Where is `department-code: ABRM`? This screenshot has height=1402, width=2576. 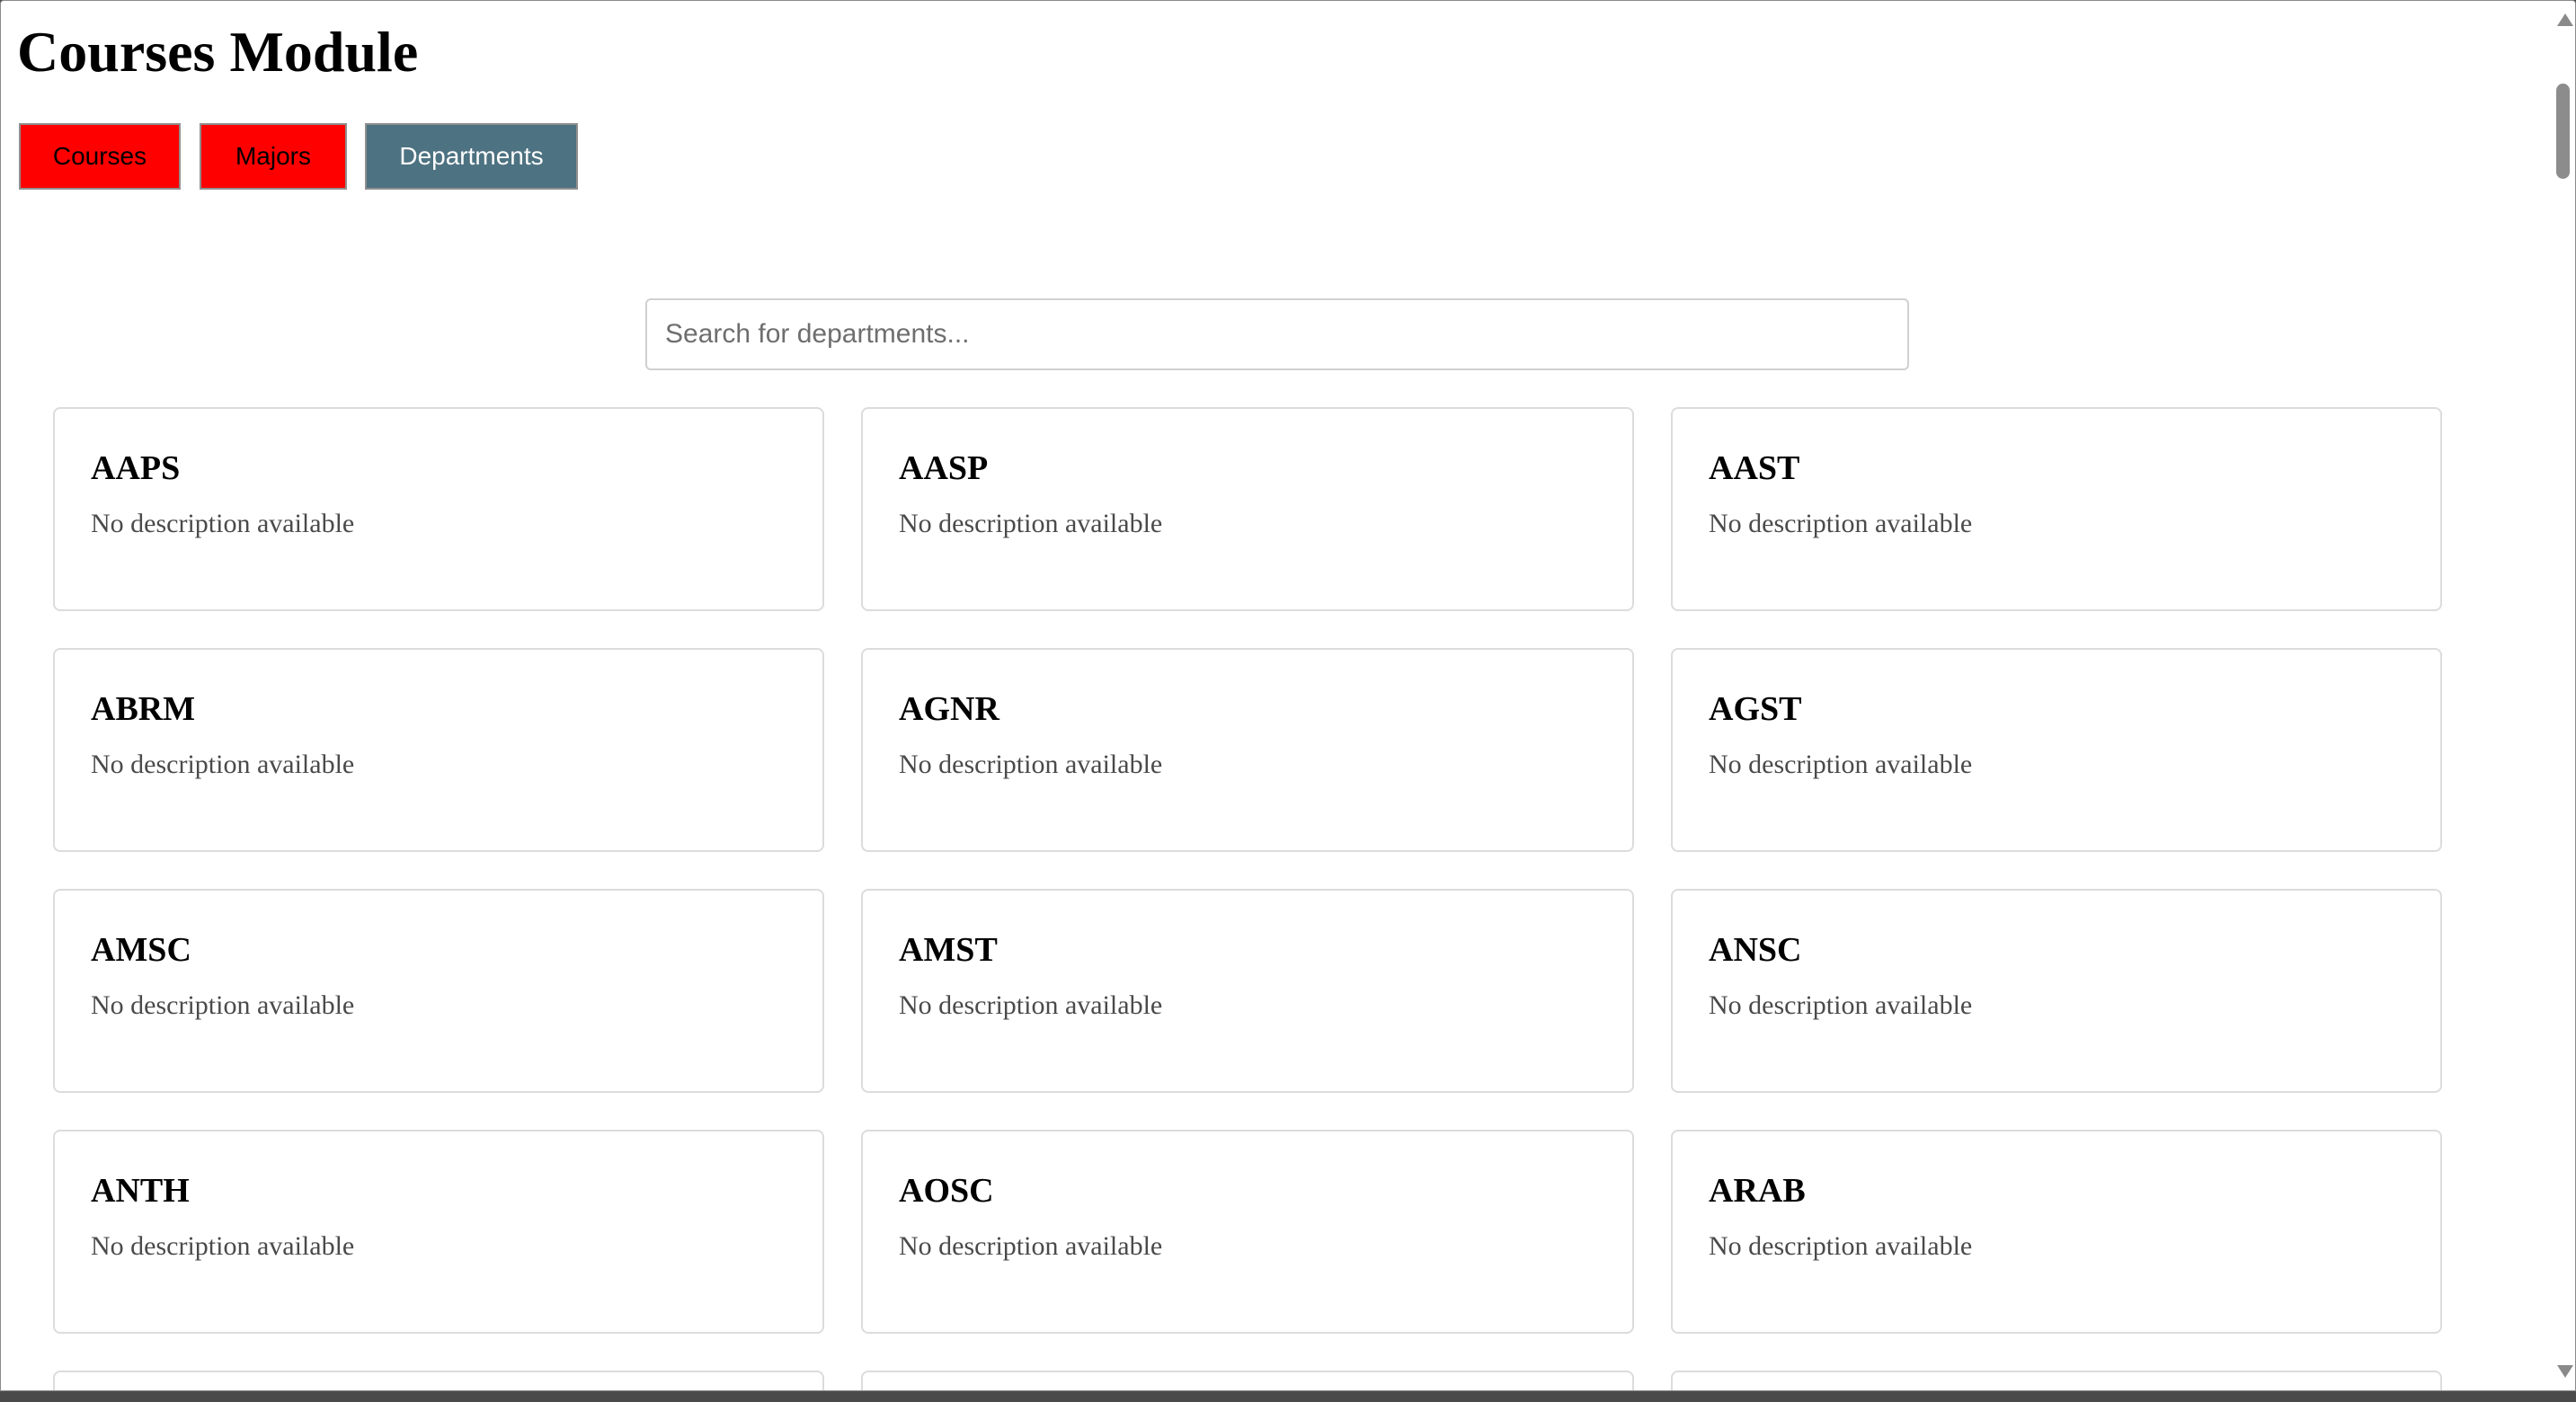 department-code: ABRM is located at coordinates (143, 709).